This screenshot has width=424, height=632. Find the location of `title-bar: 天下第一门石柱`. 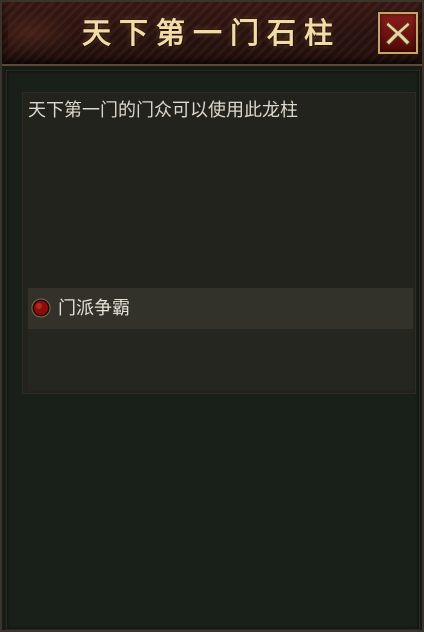

title-bar: 天下第一门石柱 is located at coordinates (212, 34).